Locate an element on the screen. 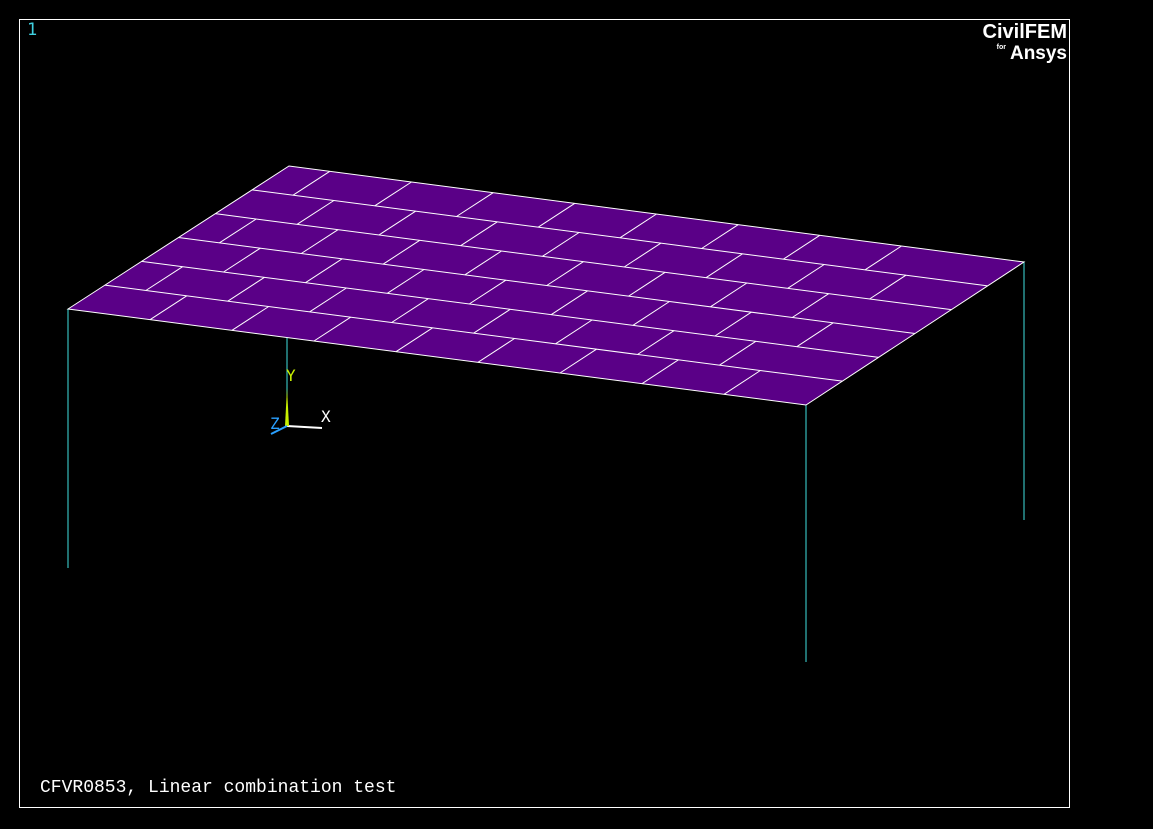 Image resolution: width=1153 pixels, height=829 pixels. model-title-caption: CFVR0853, Linear combination test is located at coordinates (218, 788).